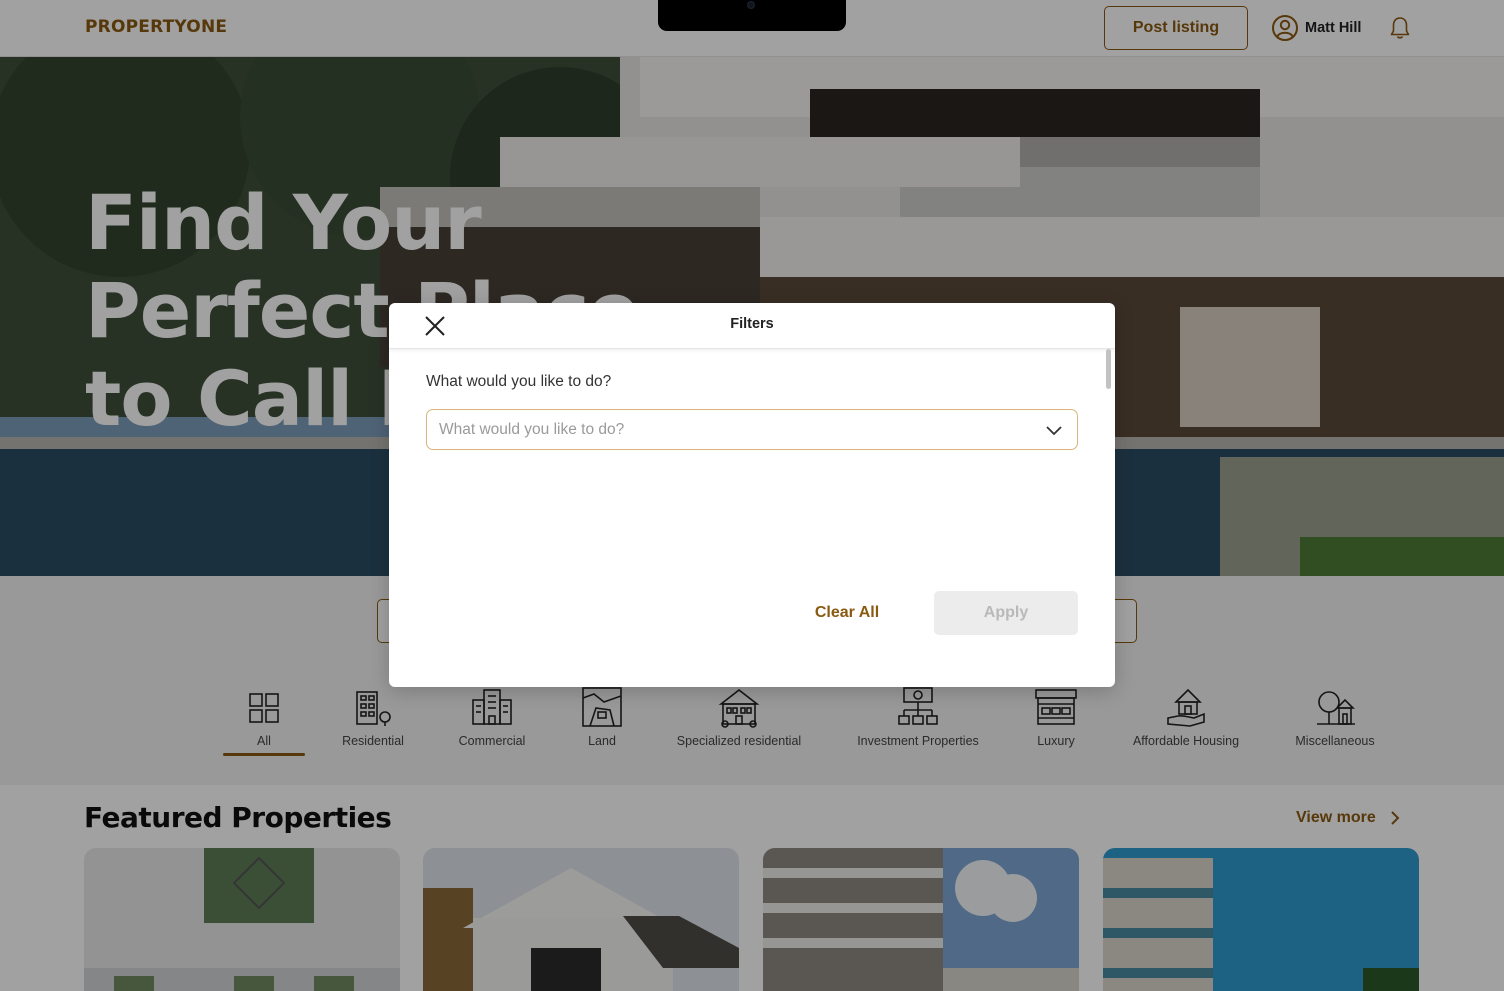 Image resolution: width=1504 pixels, height=991 pixels. Describe the element at coordinates (532, 429) in the screenshot. I see `intent-select-placeholder: What would you like to do?` at that location.